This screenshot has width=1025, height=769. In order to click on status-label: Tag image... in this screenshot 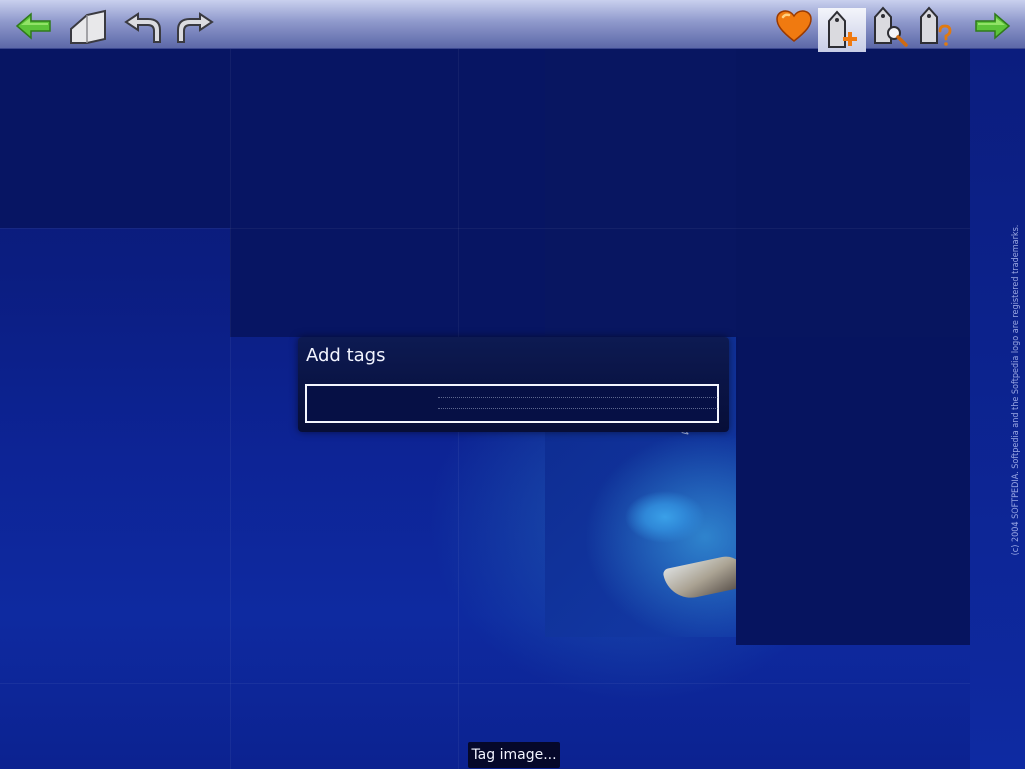, I will do `click(514, 755)`.